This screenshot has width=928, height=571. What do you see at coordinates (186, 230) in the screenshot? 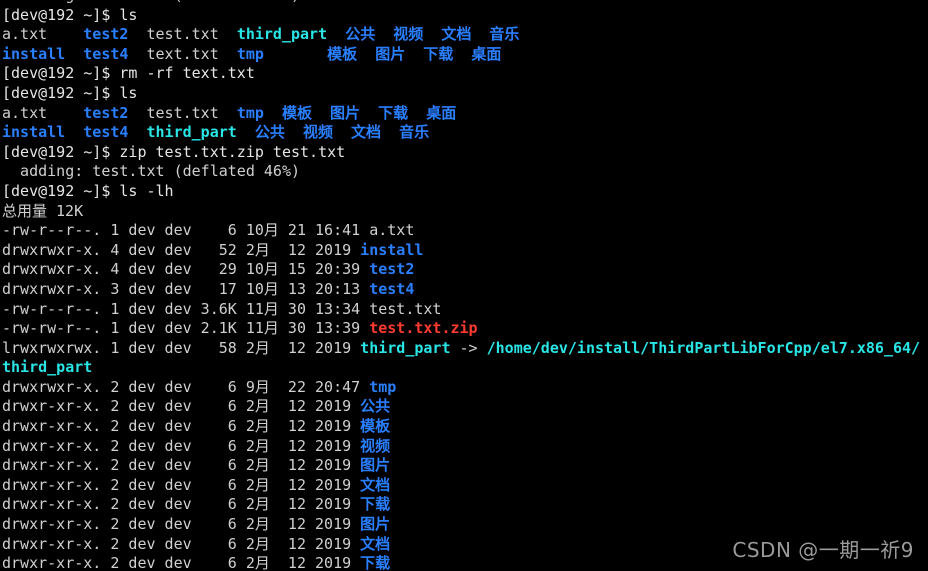
I see `terminal-token: -rw-r--r--. 1 dev dev 6 10月 21 16:41` at bounding box center [186, 230].